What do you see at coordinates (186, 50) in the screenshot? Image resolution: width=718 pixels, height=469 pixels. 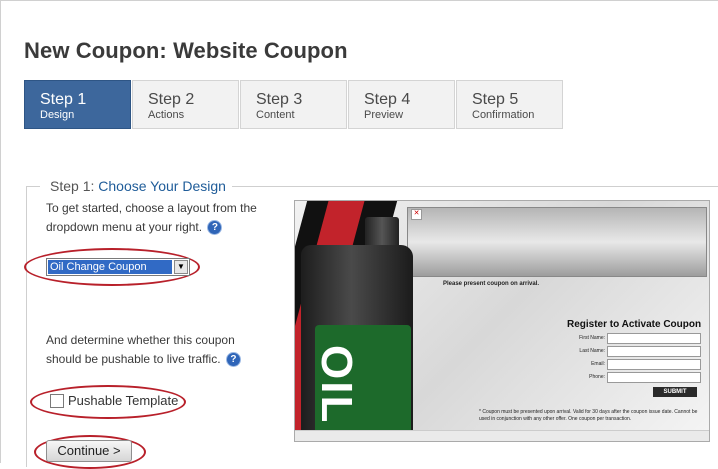 I see `page-title: New Coupon: Website Coupon` at bounding box center [186, 50].